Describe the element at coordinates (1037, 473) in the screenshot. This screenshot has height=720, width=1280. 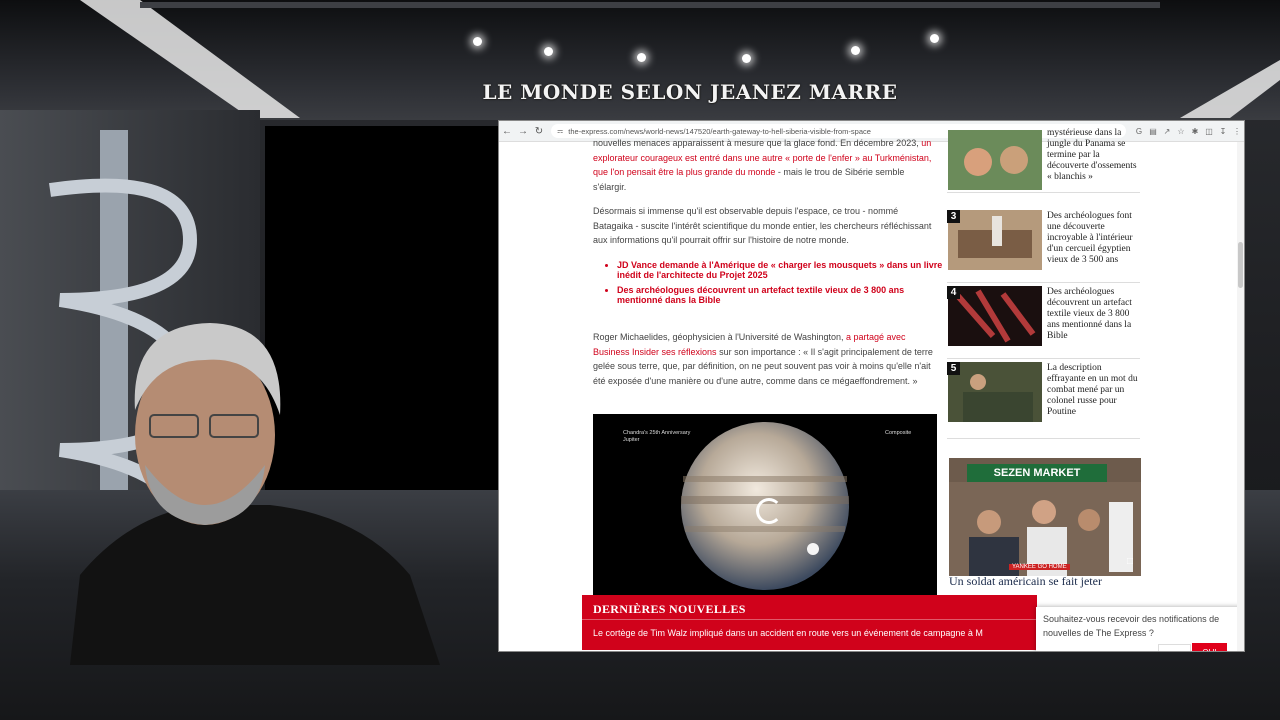
I see `market-sign: SEZEN MARKET` at that location.